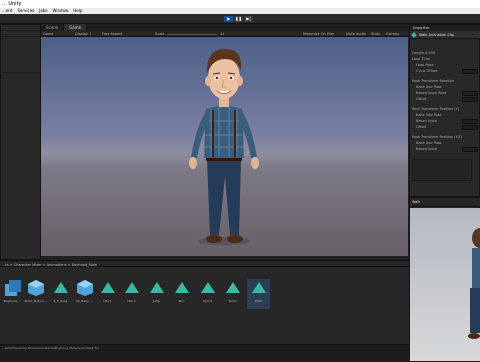 Image resolution: width=480 pixels, height=362 pixels. Describe the element at coordinates (60, 301) in the screenshot. I see `asset-label: S_T_Pose` at that location.